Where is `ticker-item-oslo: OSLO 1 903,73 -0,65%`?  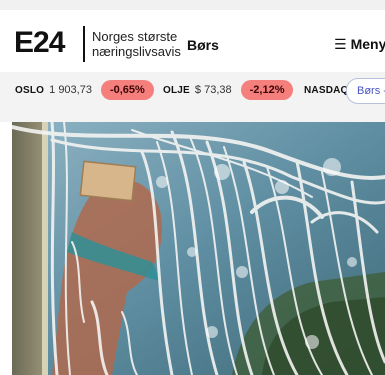 ticker-item-oslo: OSLO 1 903,73 -0,65% is located at coordinates (84, 90).